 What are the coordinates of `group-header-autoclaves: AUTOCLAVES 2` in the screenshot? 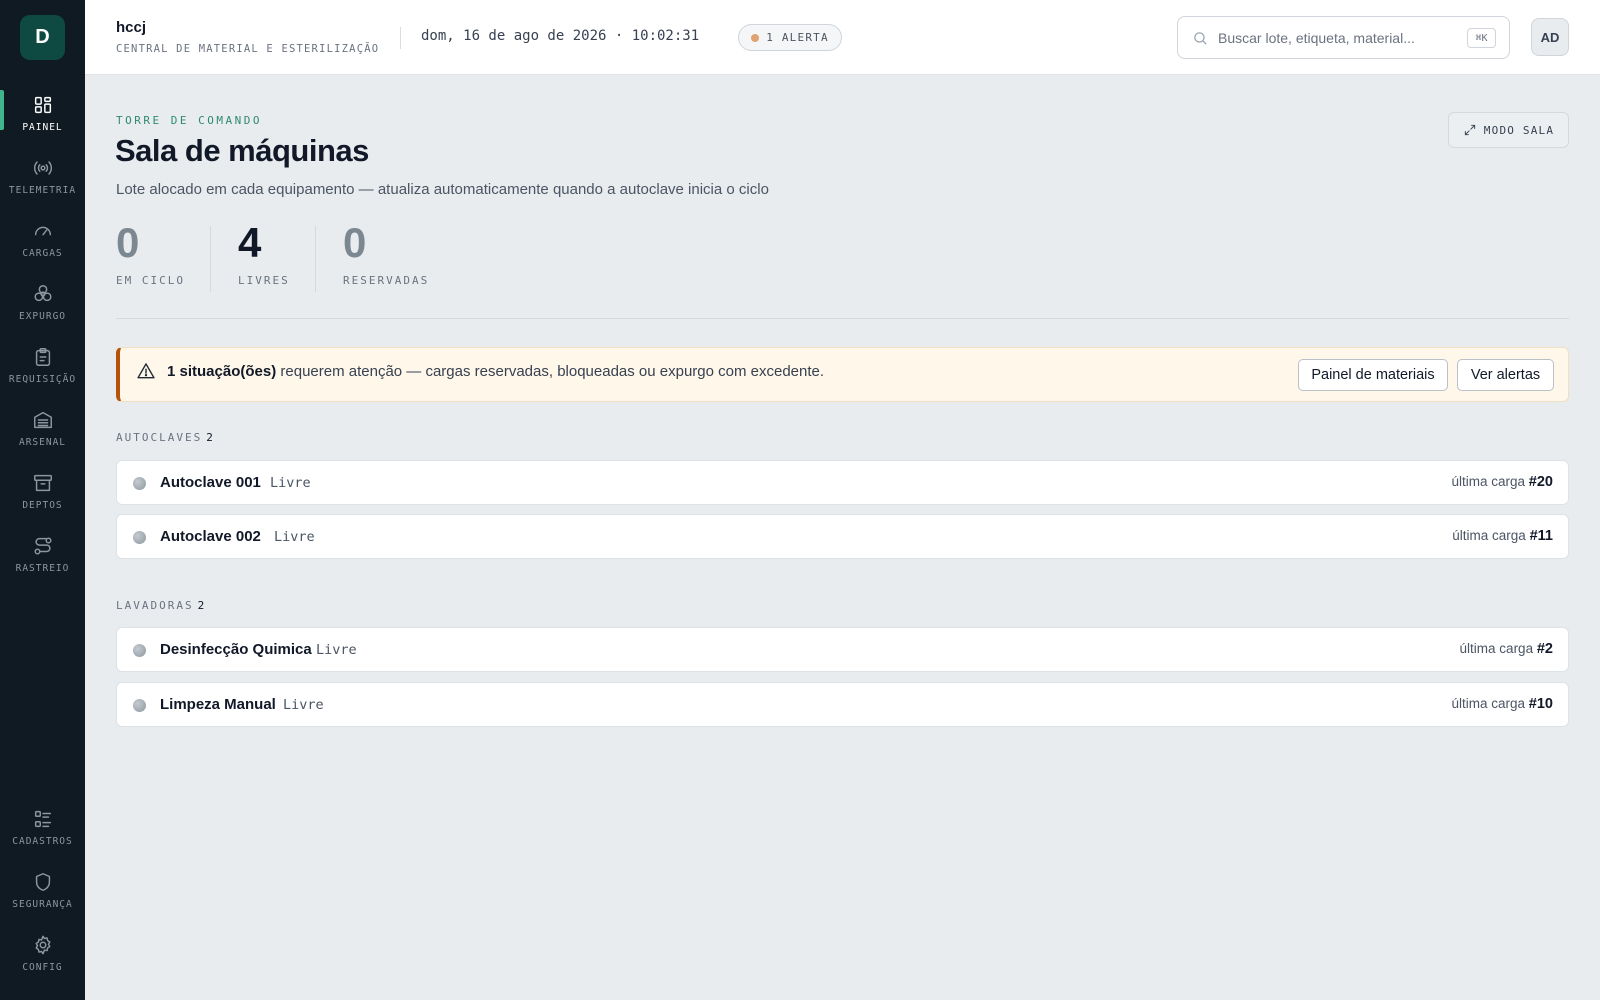 It's located at (165, 437).